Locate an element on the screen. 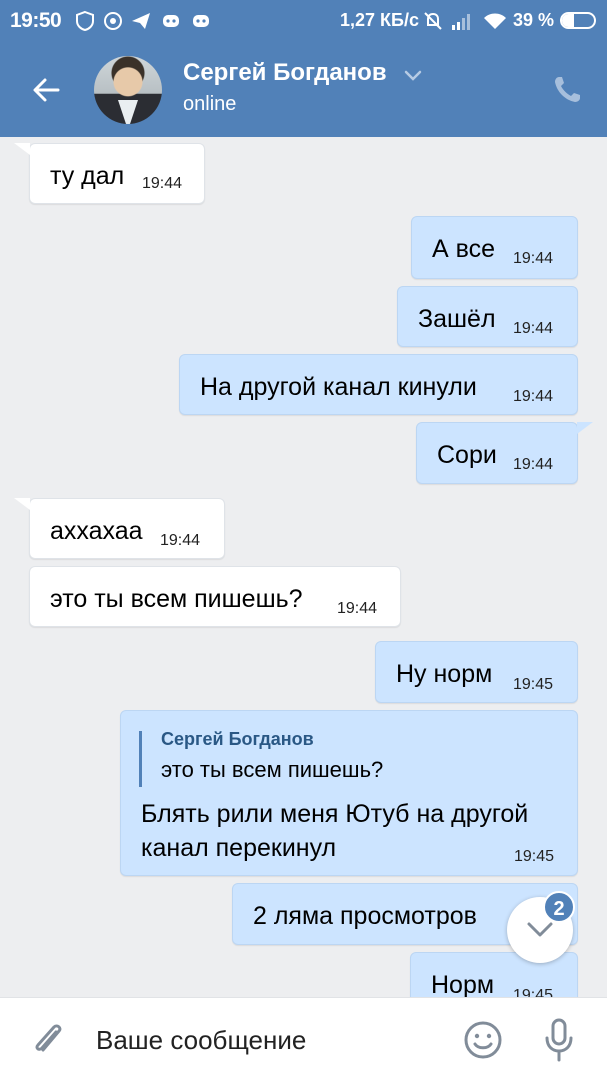 This screenshot has width=607, height=1080. message-text: Ну норм is located at coordinates (444, 674).